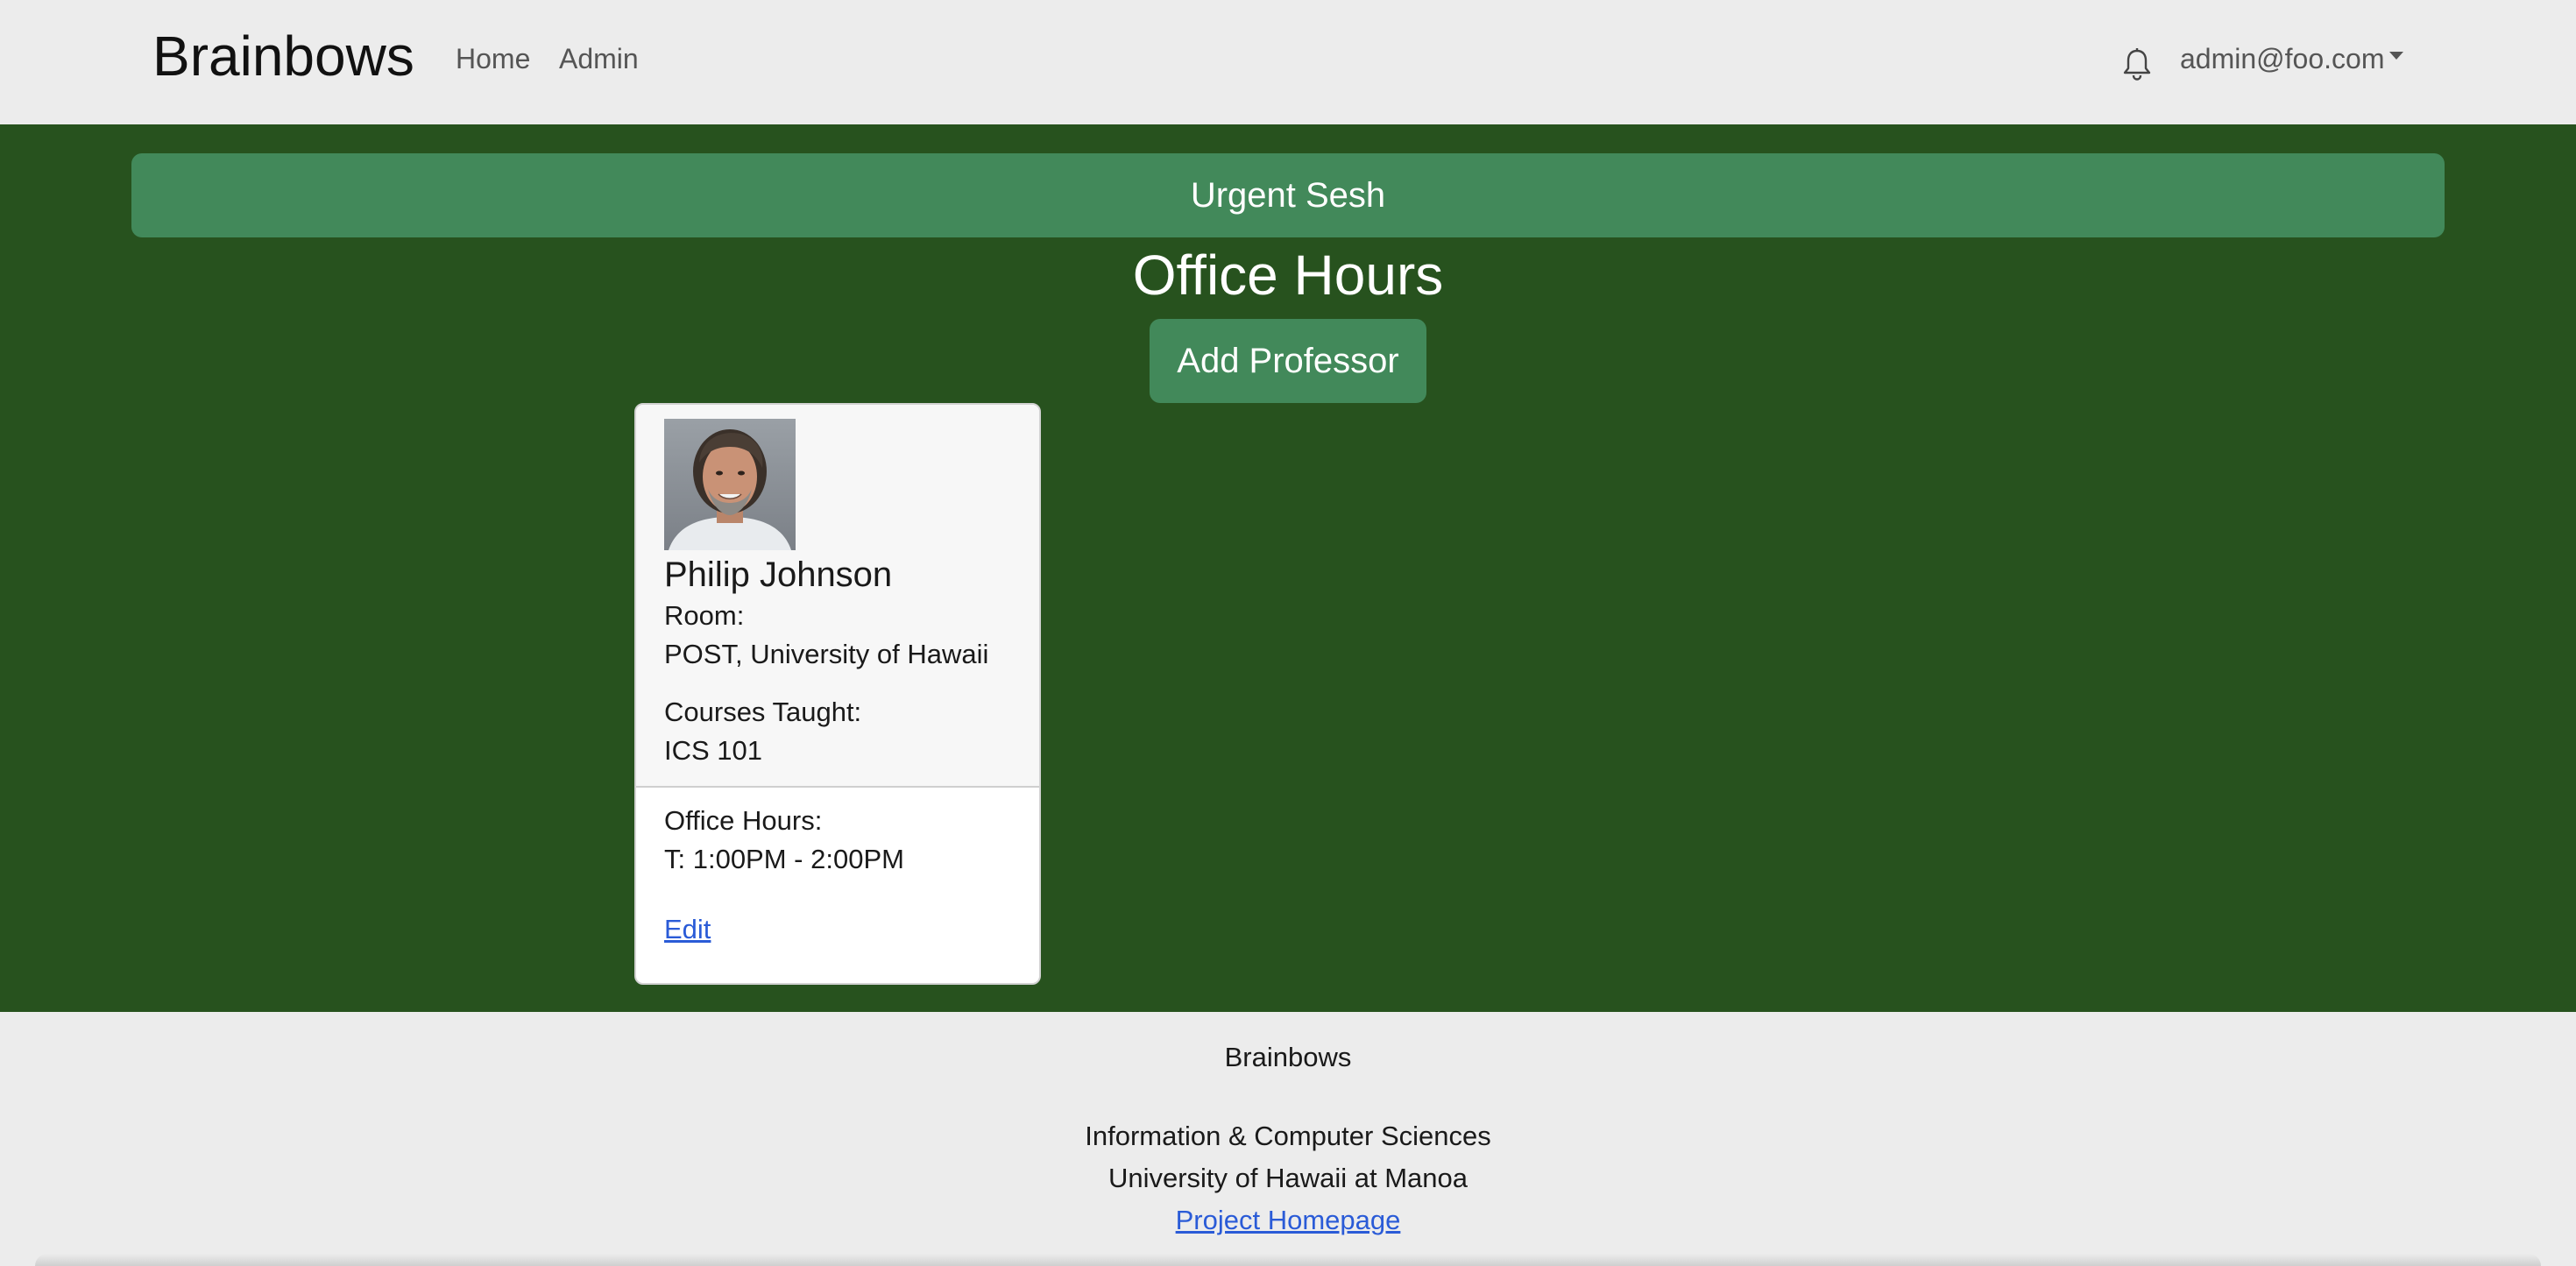 The width and height of the screenshot is (2576, 1266). I want to click on add-professor-button: Add Professor, so click(1288, 361).